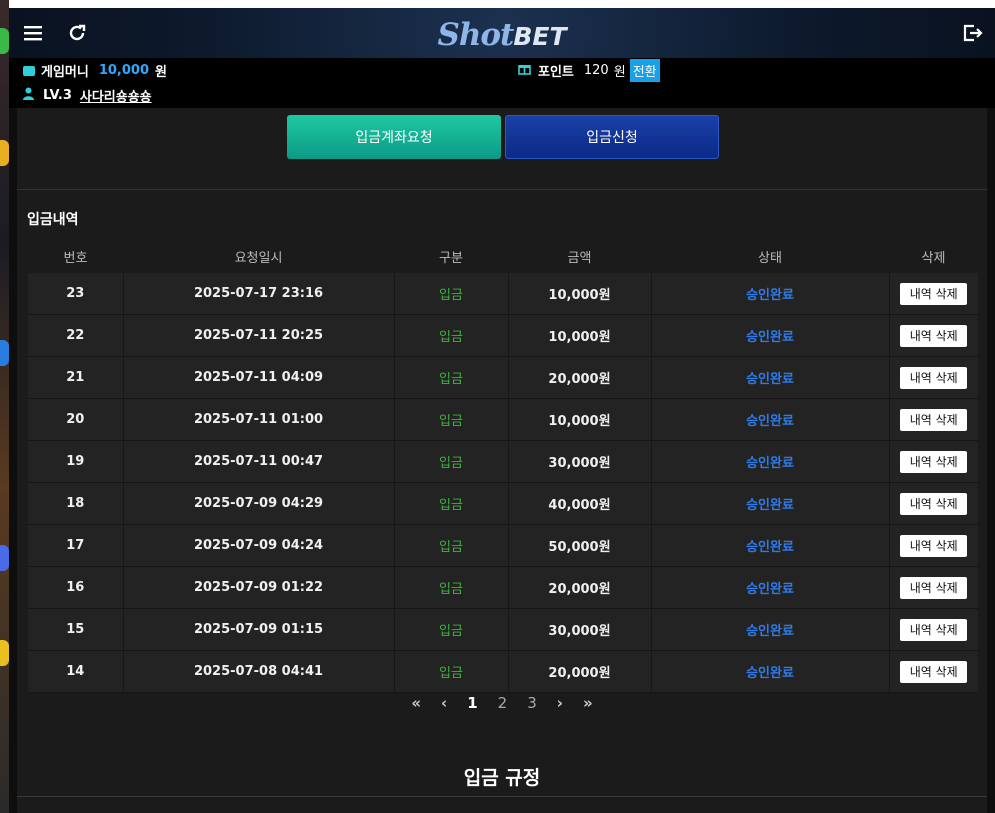 The height and width of the screenshot is (813, 995). I want to click on game-money-bar: 게임머니 10,000 원, so click(256, 70).